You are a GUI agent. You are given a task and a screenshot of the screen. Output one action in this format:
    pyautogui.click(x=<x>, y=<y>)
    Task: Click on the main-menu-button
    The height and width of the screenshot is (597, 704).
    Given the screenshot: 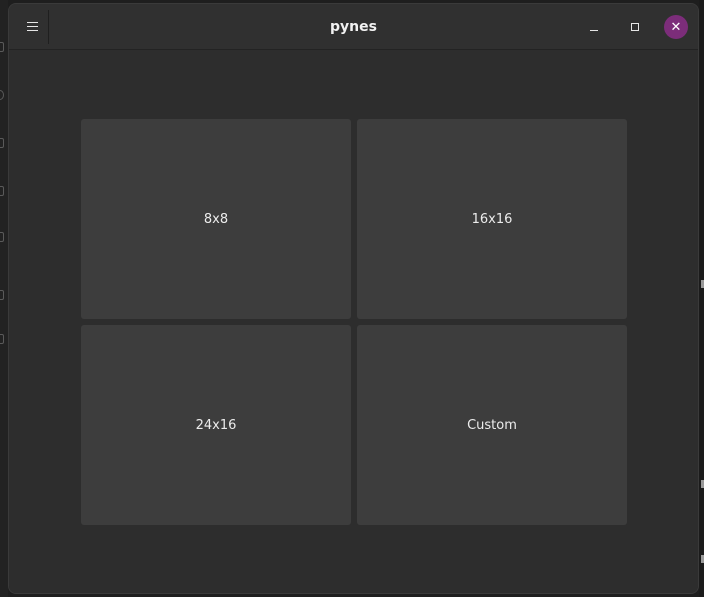 What is the action you would take?
    pyautogui.click(x=32, y=26)
    